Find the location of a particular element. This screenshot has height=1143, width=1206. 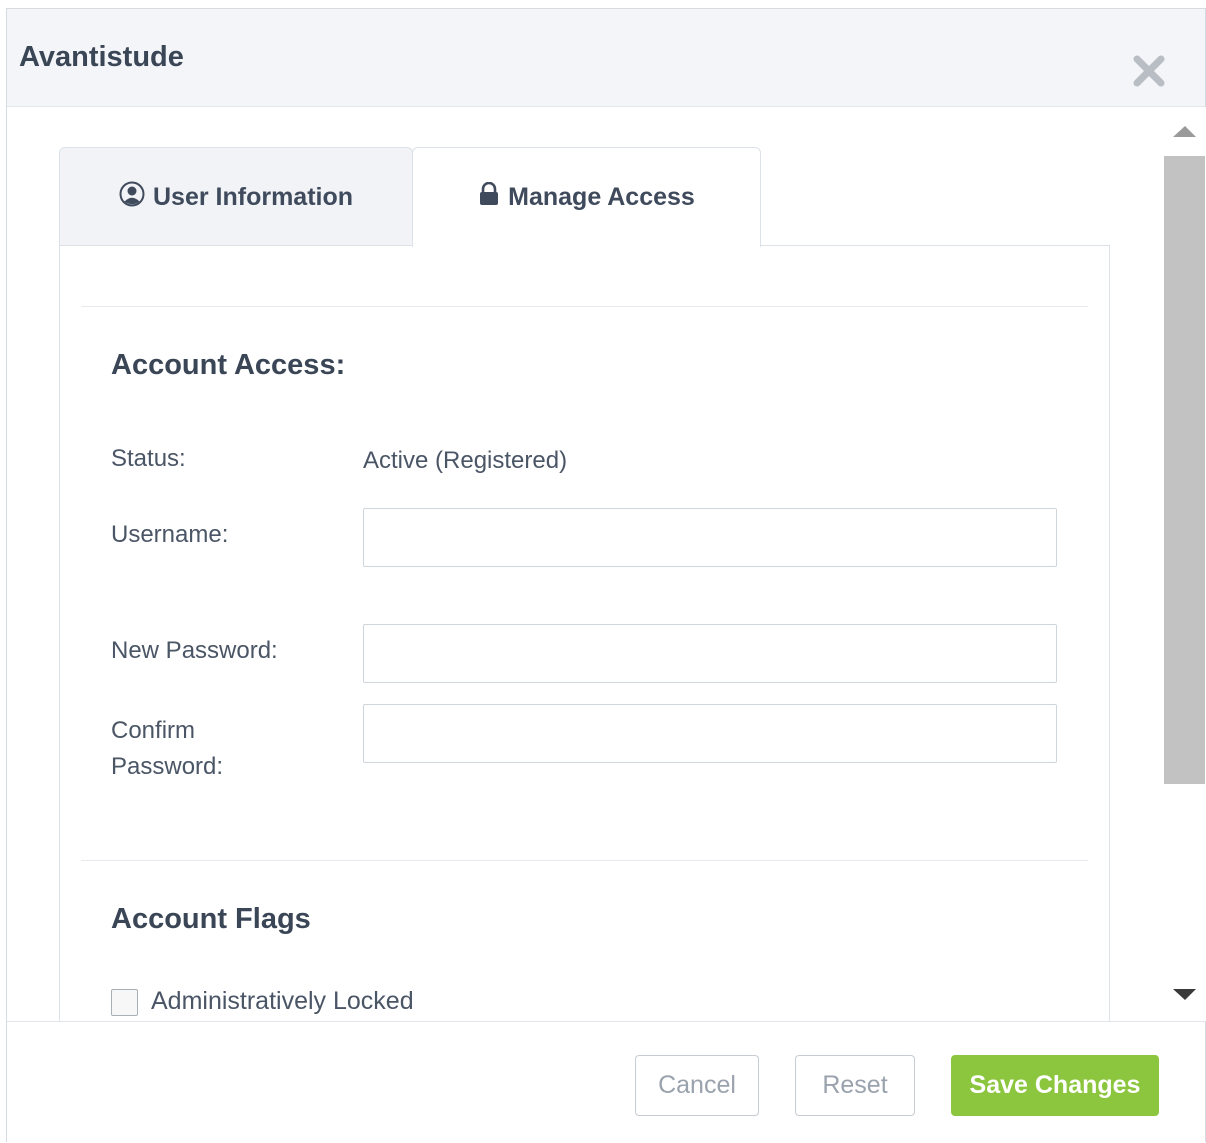

lock-icon is located at coordinates (493, 197).